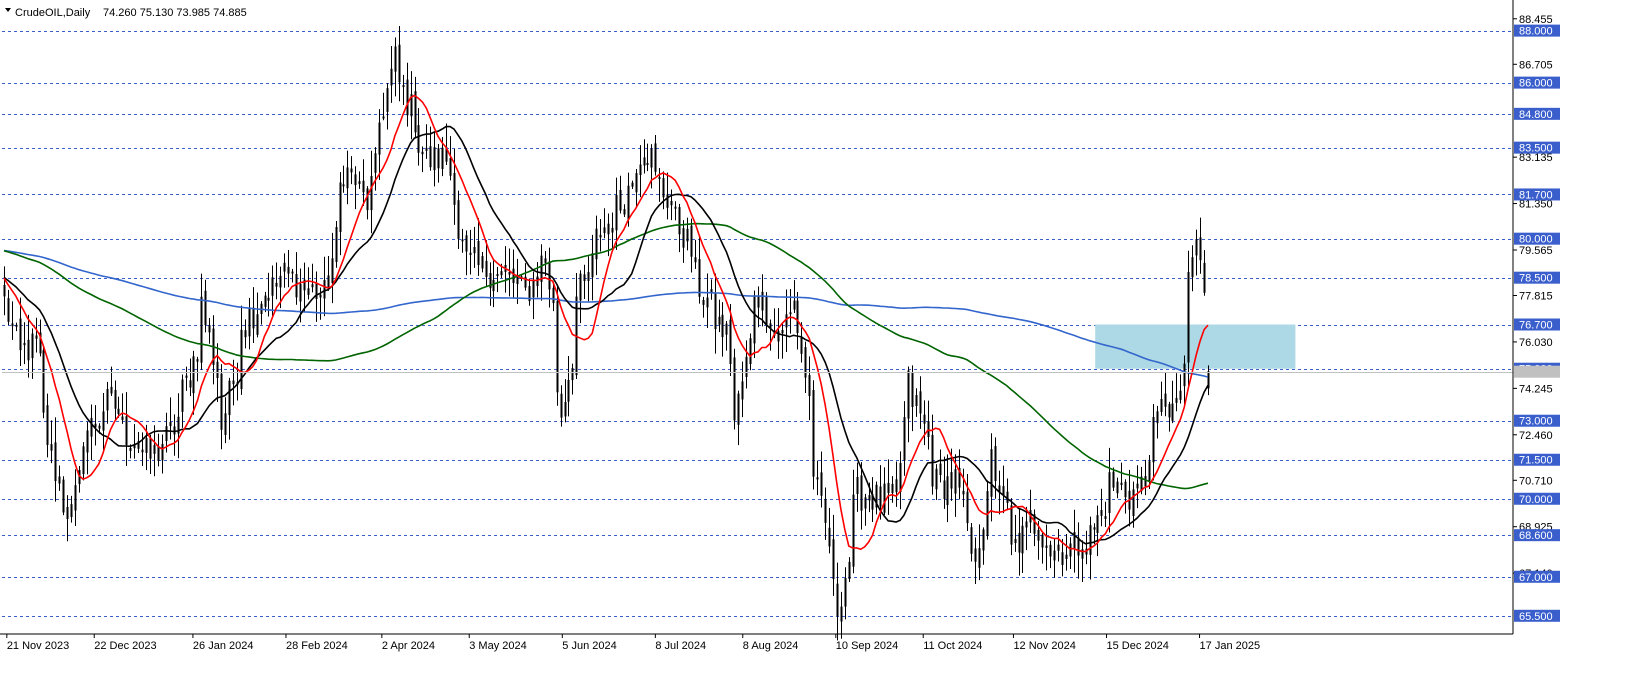 The image size is (1651, 691). Describe the element at coordinates (1536, 279) in the screenshot. I see `level-label: 78.500` at that location.